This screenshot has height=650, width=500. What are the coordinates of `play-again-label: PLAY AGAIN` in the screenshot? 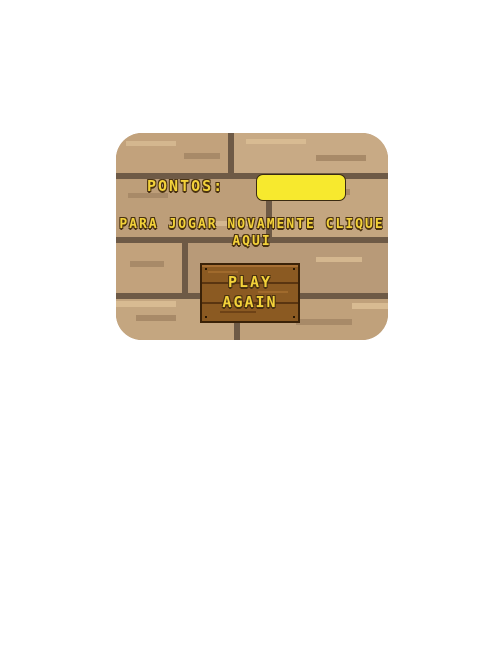 It's located at (250, 292).